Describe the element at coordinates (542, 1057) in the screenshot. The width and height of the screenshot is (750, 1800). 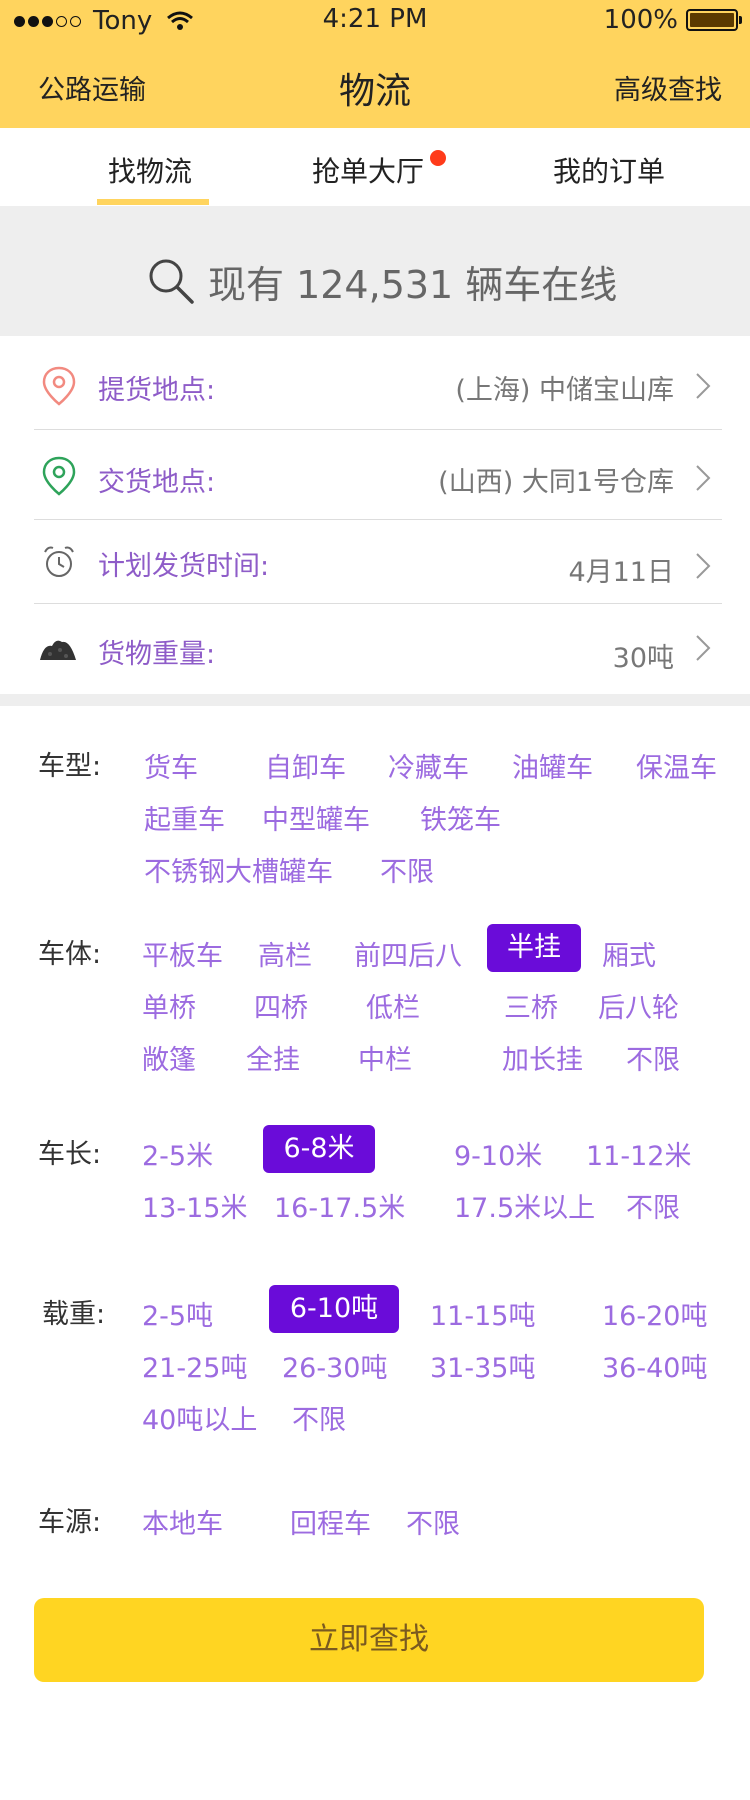
I see `vehicle-body-option: 加长挂` at that location.